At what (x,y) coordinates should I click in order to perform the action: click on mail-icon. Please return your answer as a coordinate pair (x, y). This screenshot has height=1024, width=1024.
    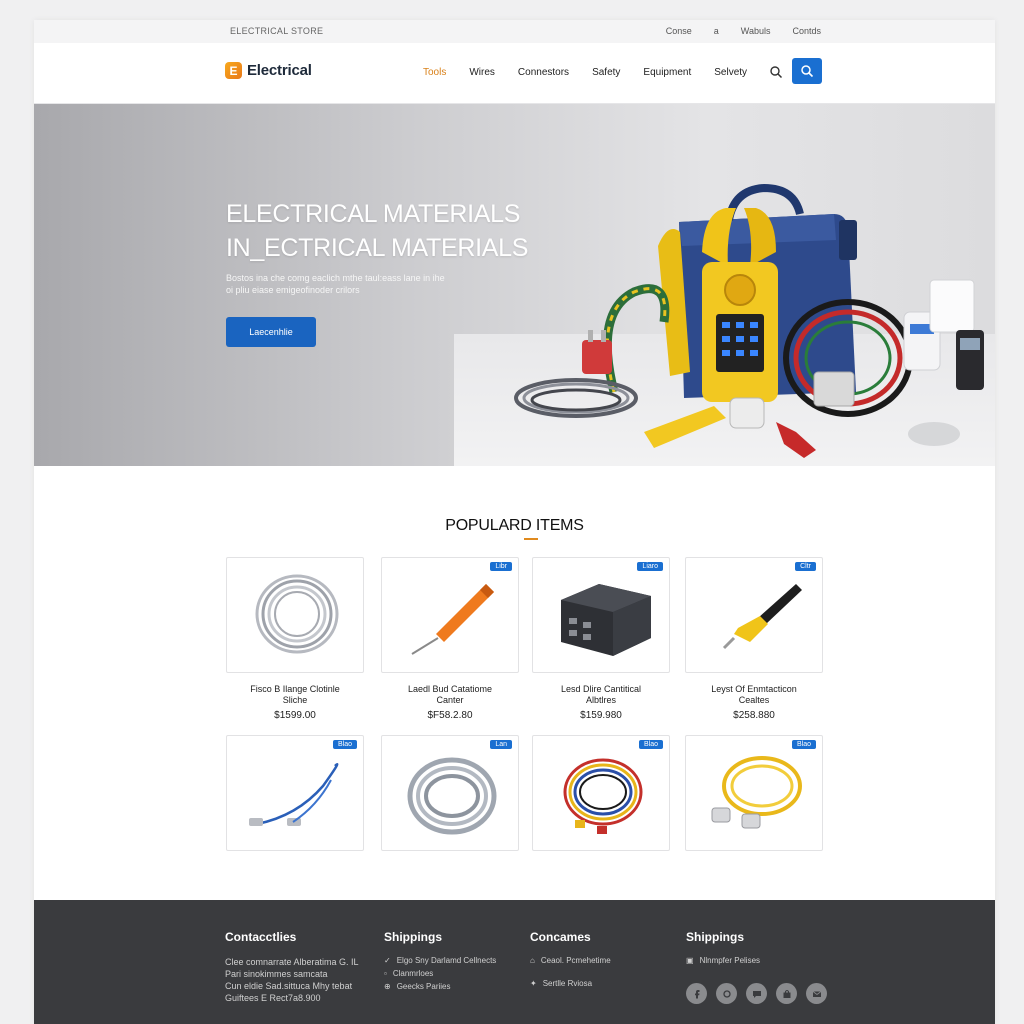
    Looking at the image, I should click on (816, 993).